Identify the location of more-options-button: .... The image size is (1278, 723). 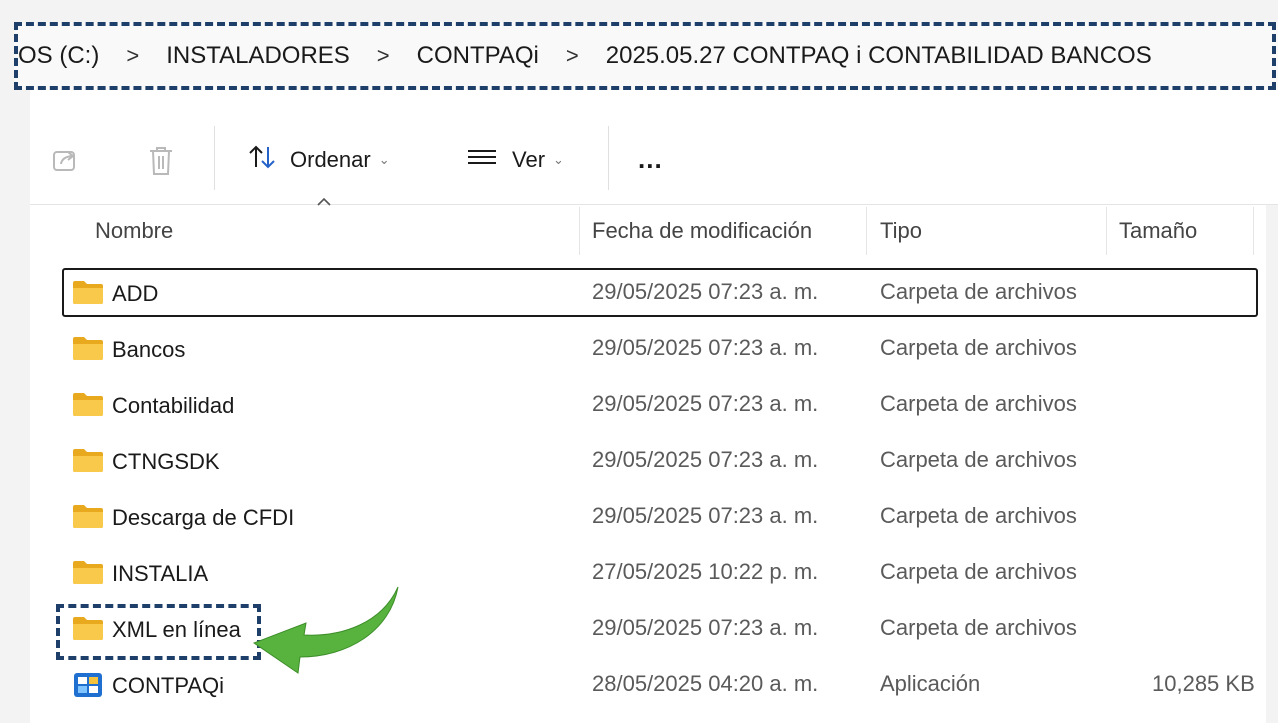
(650, 159).